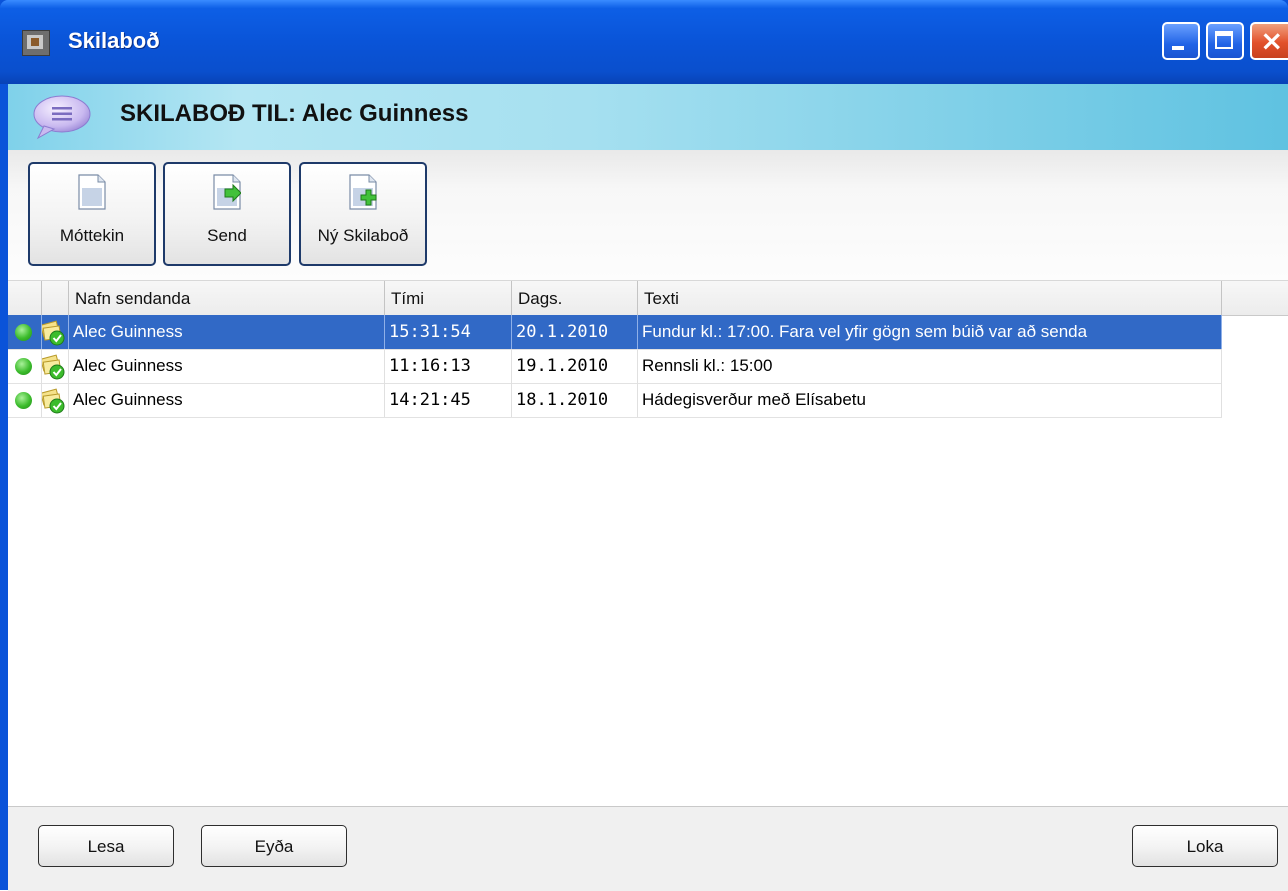 Image resolution: width=1288 pixels, height=891 pixels. What do you see at coordinates (930, 400) in the screenshot?
I see `text-cell: Hádegisverður með Elísabetu` at bounding box center [930, 400].